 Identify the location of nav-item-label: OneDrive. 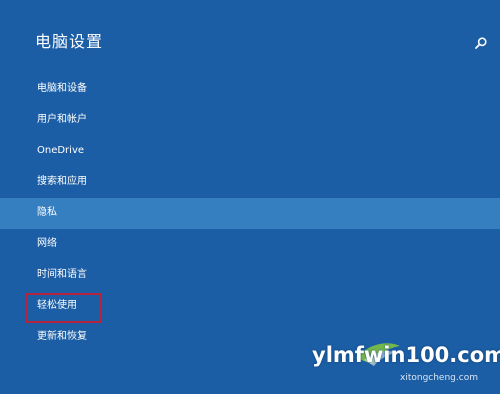
(61, 150).